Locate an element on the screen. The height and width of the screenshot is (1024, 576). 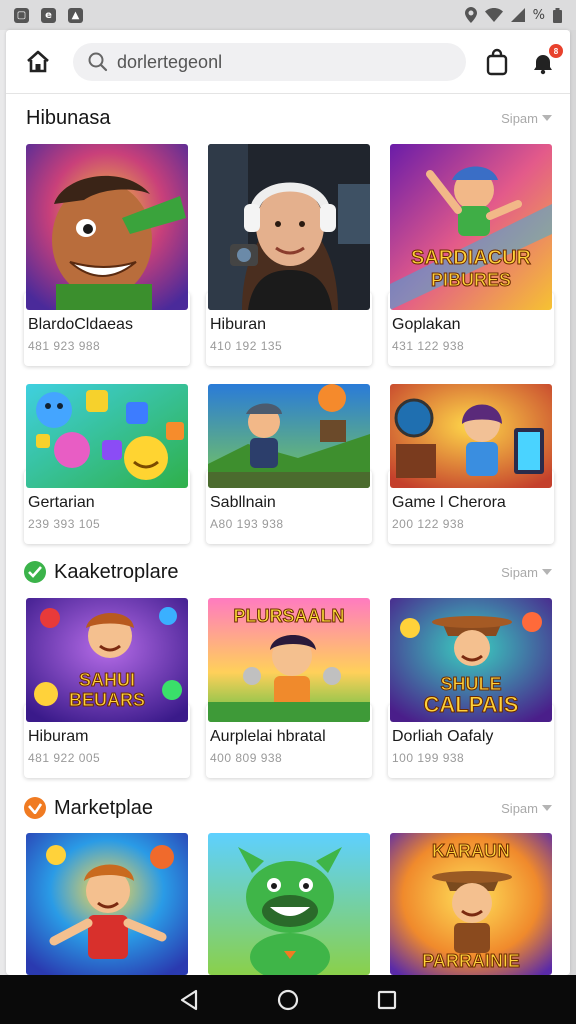
card-meta: 410 192 135 is located at coordinates (246, 346).